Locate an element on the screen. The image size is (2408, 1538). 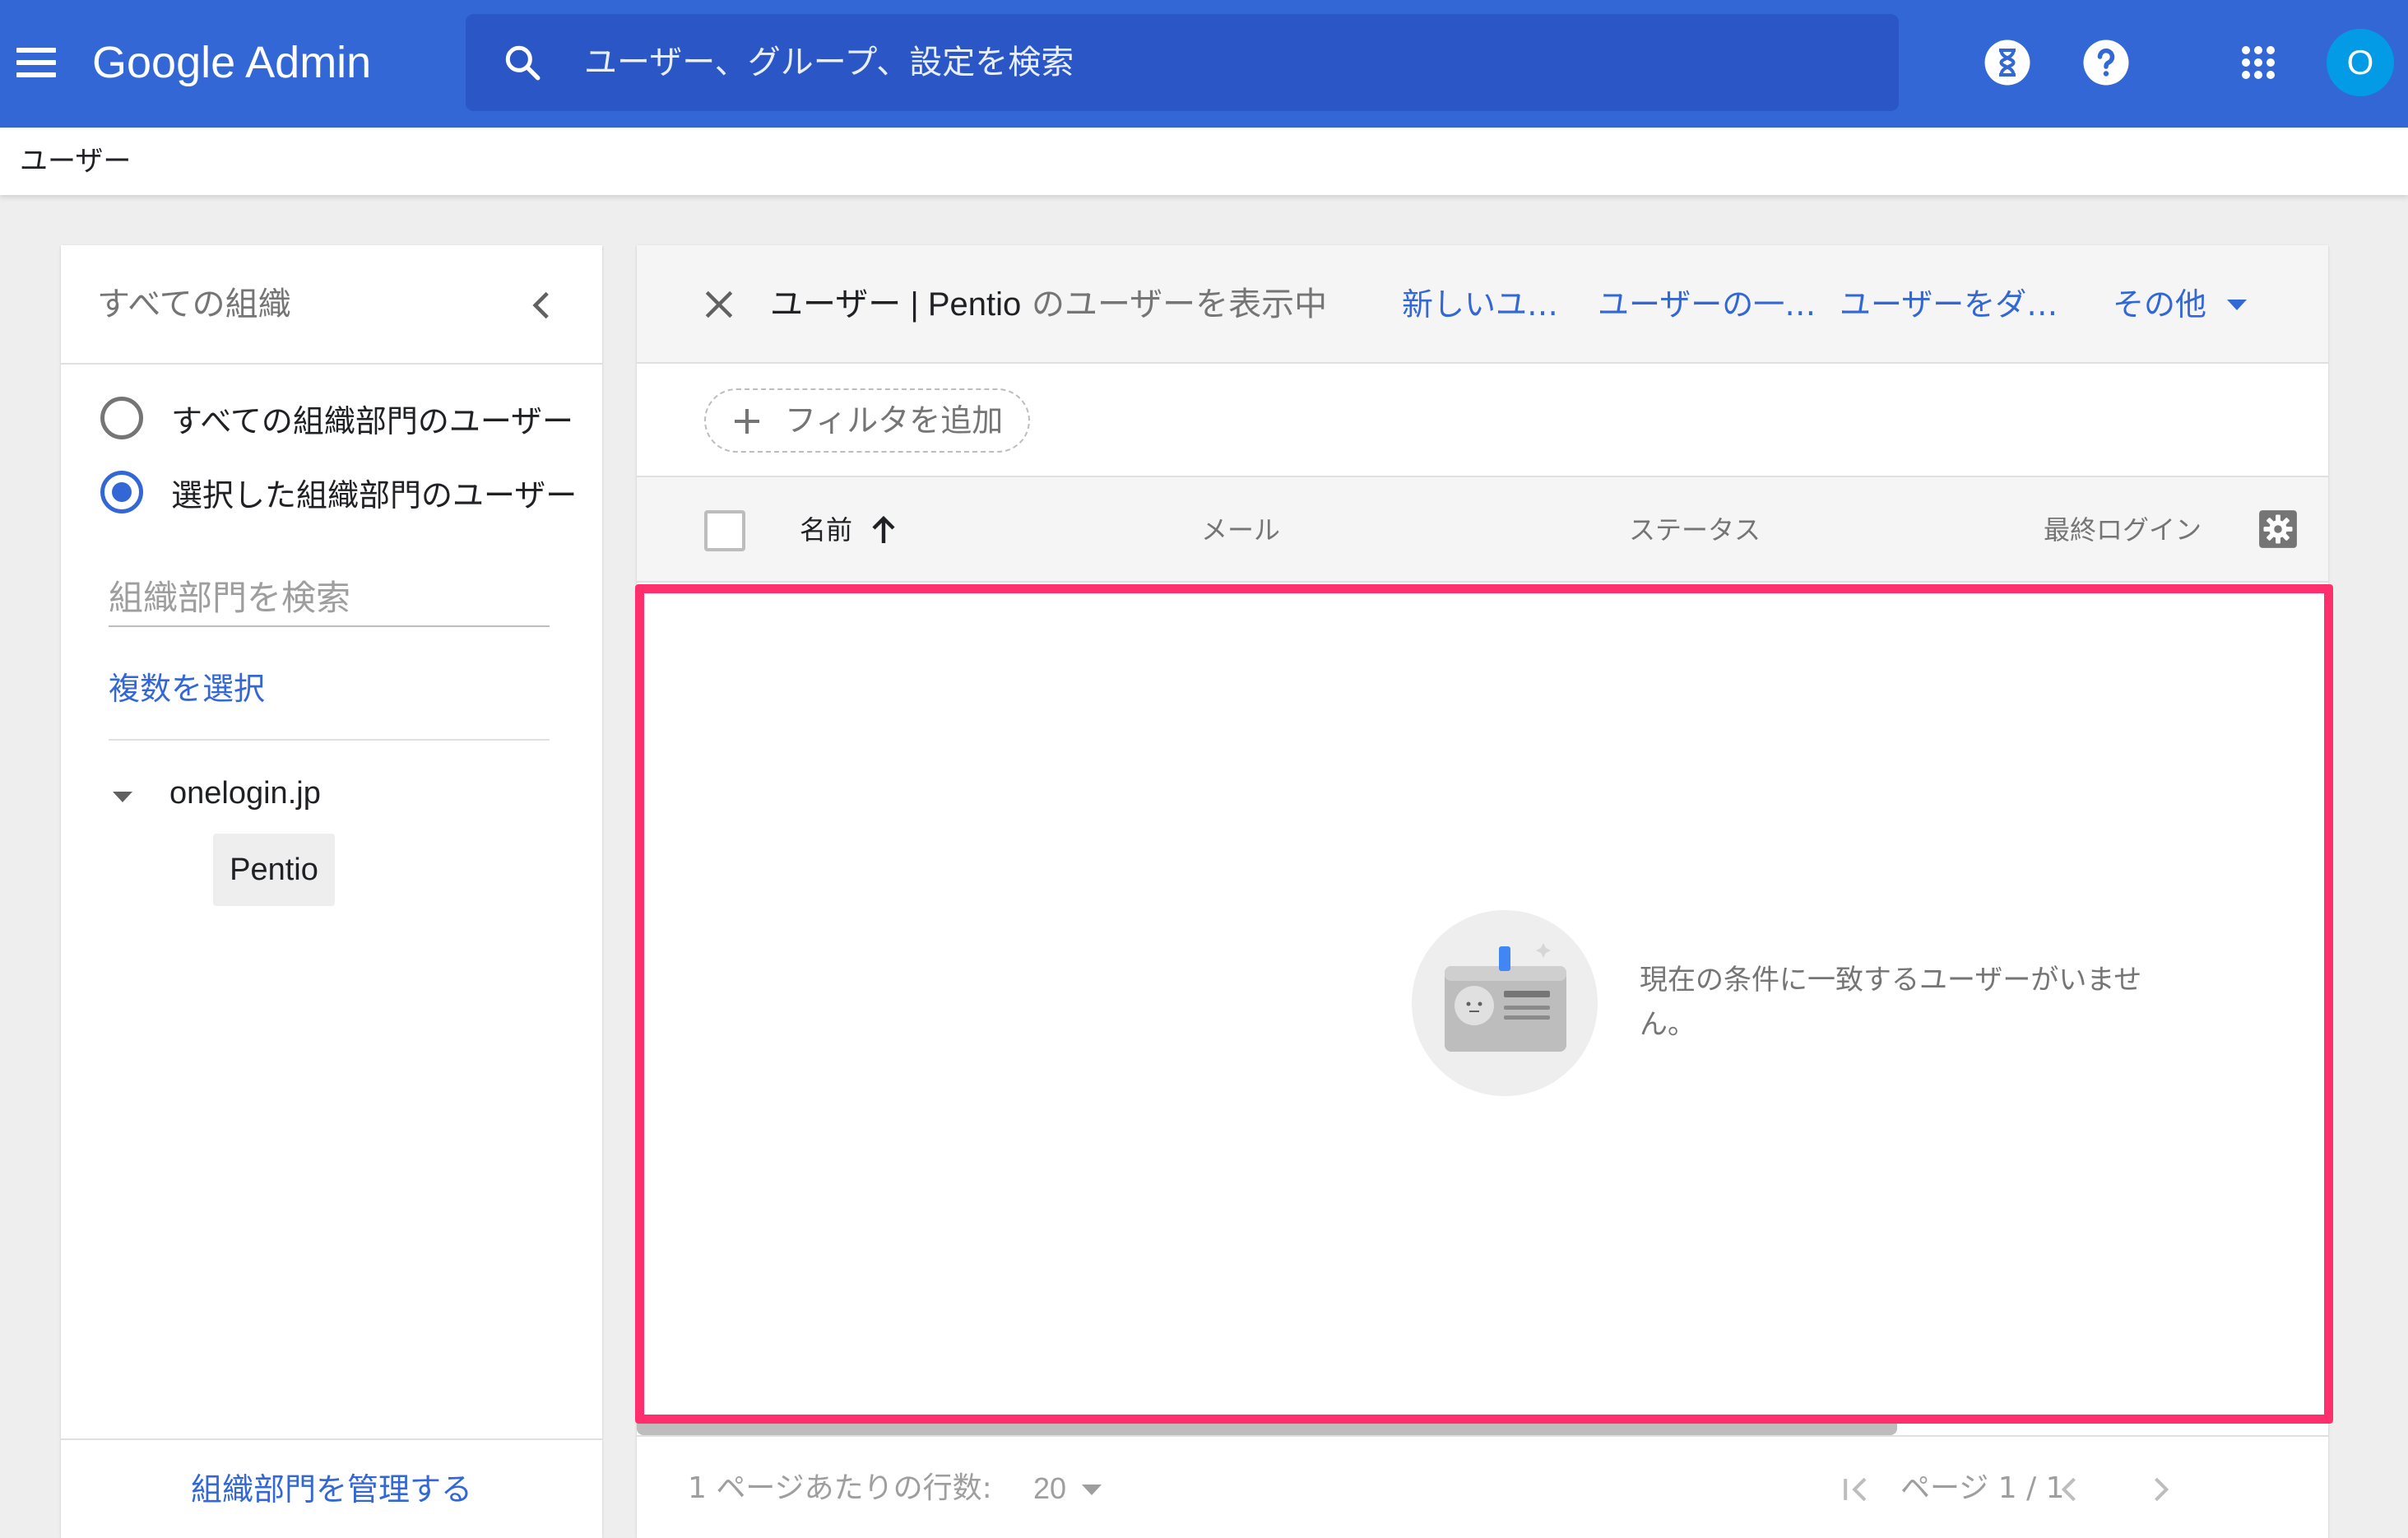
org-tree-root: onelogin.jp is located at coordinates (245, 793).